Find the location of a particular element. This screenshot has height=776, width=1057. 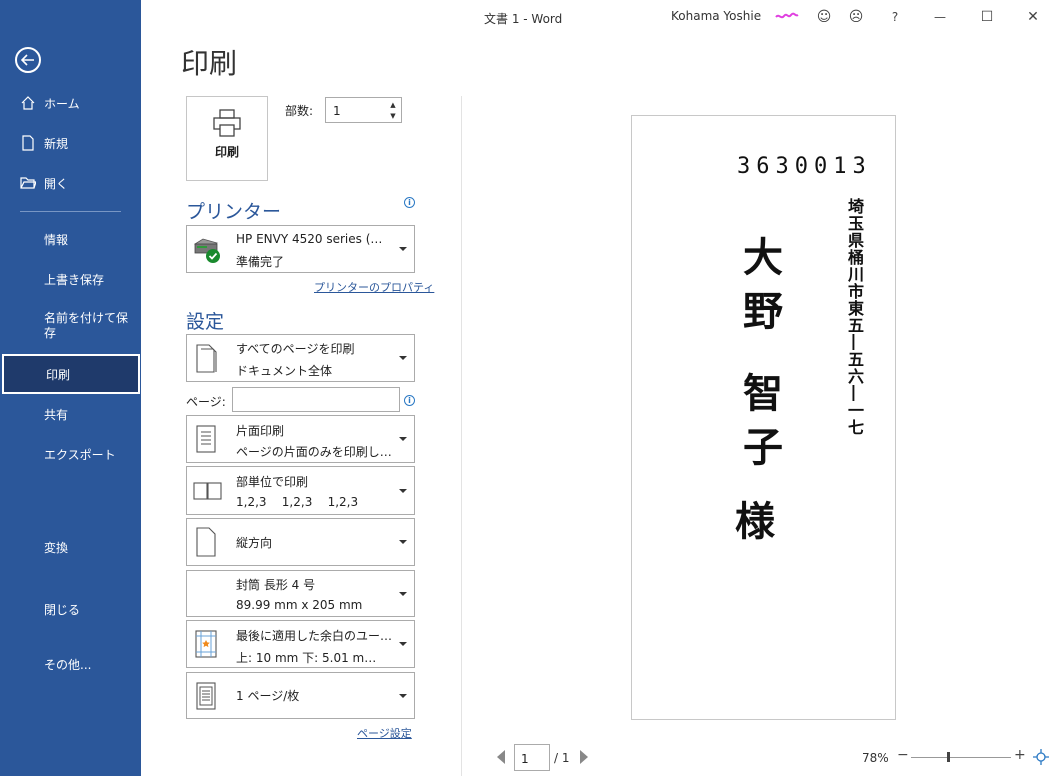

pages-per-sheet-dropdown: 1 ページ/枚 is located at coordinates (300, 695).